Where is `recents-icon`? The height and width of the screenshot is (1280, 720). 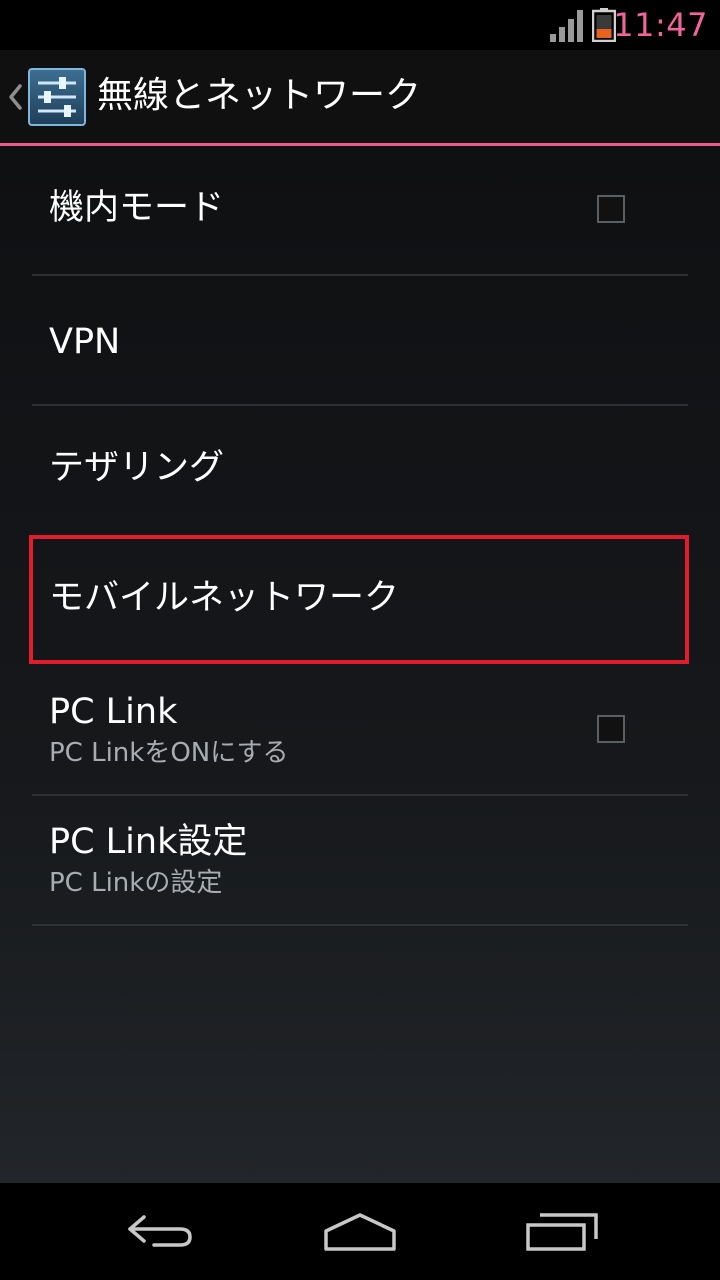
recents-icon is located at coordinates (562, 1231).